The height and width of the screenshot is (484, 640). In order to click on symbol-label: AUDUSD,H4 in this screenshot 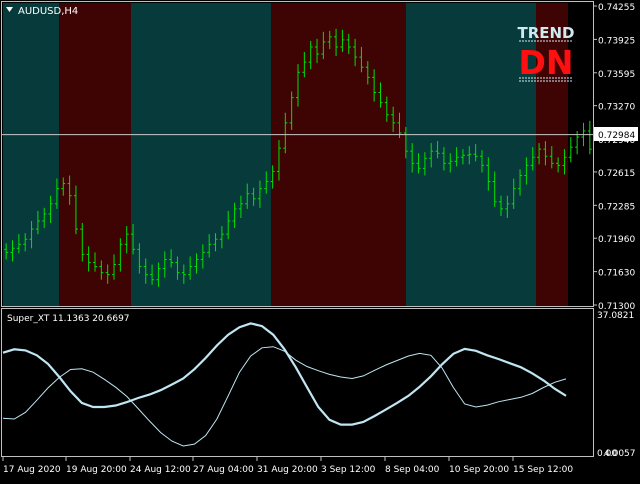, I will do `click(48, 11)`.